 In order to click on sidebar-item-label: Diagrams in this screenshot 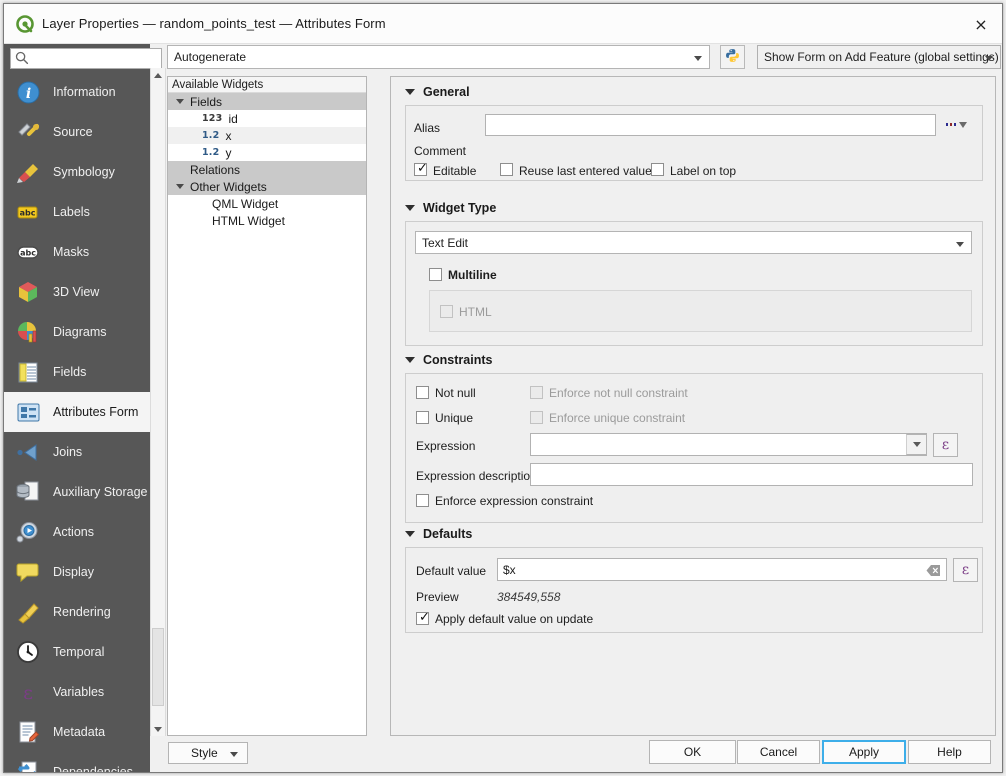, I will do `click(80, 332)`.